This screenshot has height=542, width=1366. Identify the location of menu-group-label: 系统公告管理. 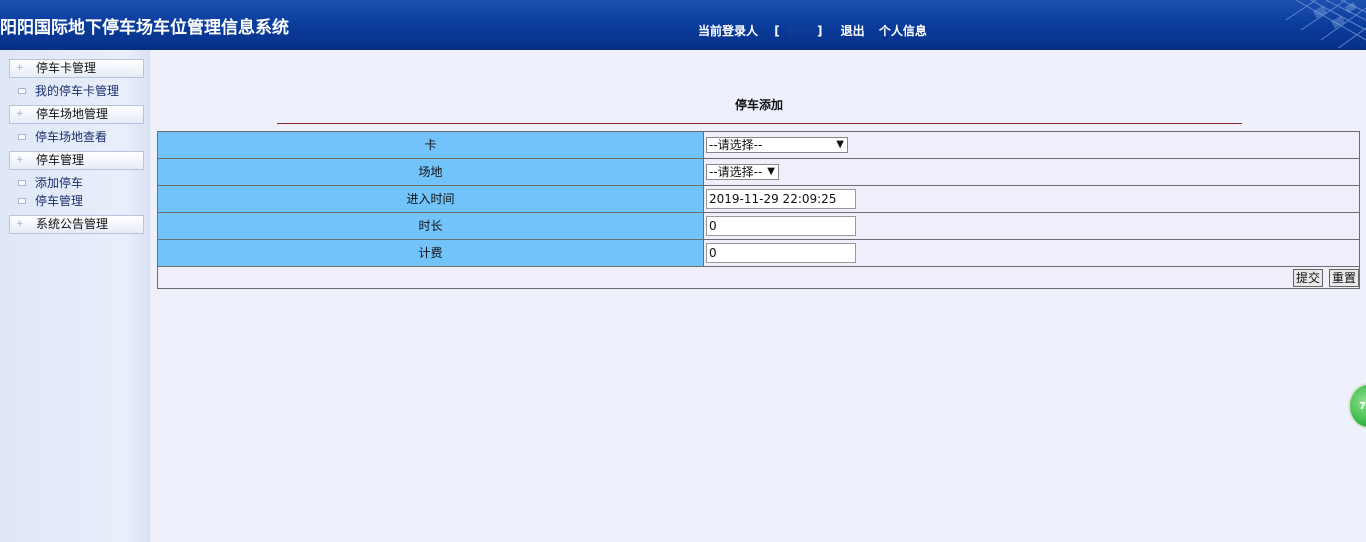
(72, 224).